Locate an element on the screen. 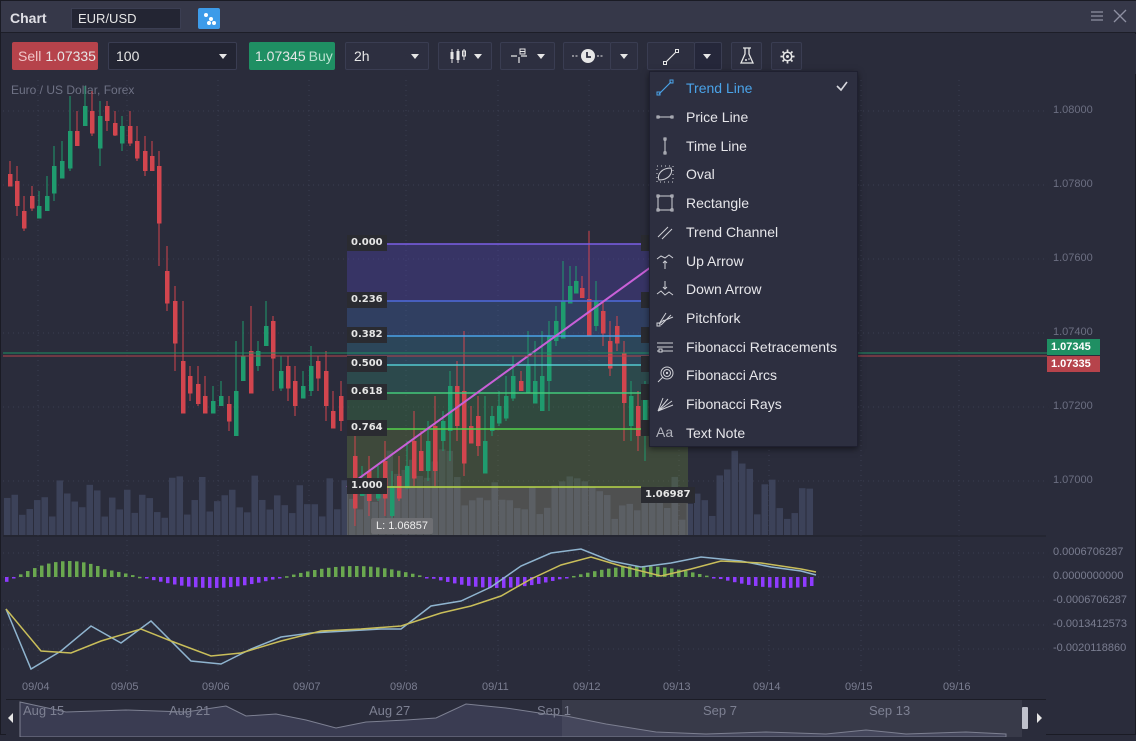 The image size is (1136, 741). navigator-scroll-right is located at coordinates (1040, 717).